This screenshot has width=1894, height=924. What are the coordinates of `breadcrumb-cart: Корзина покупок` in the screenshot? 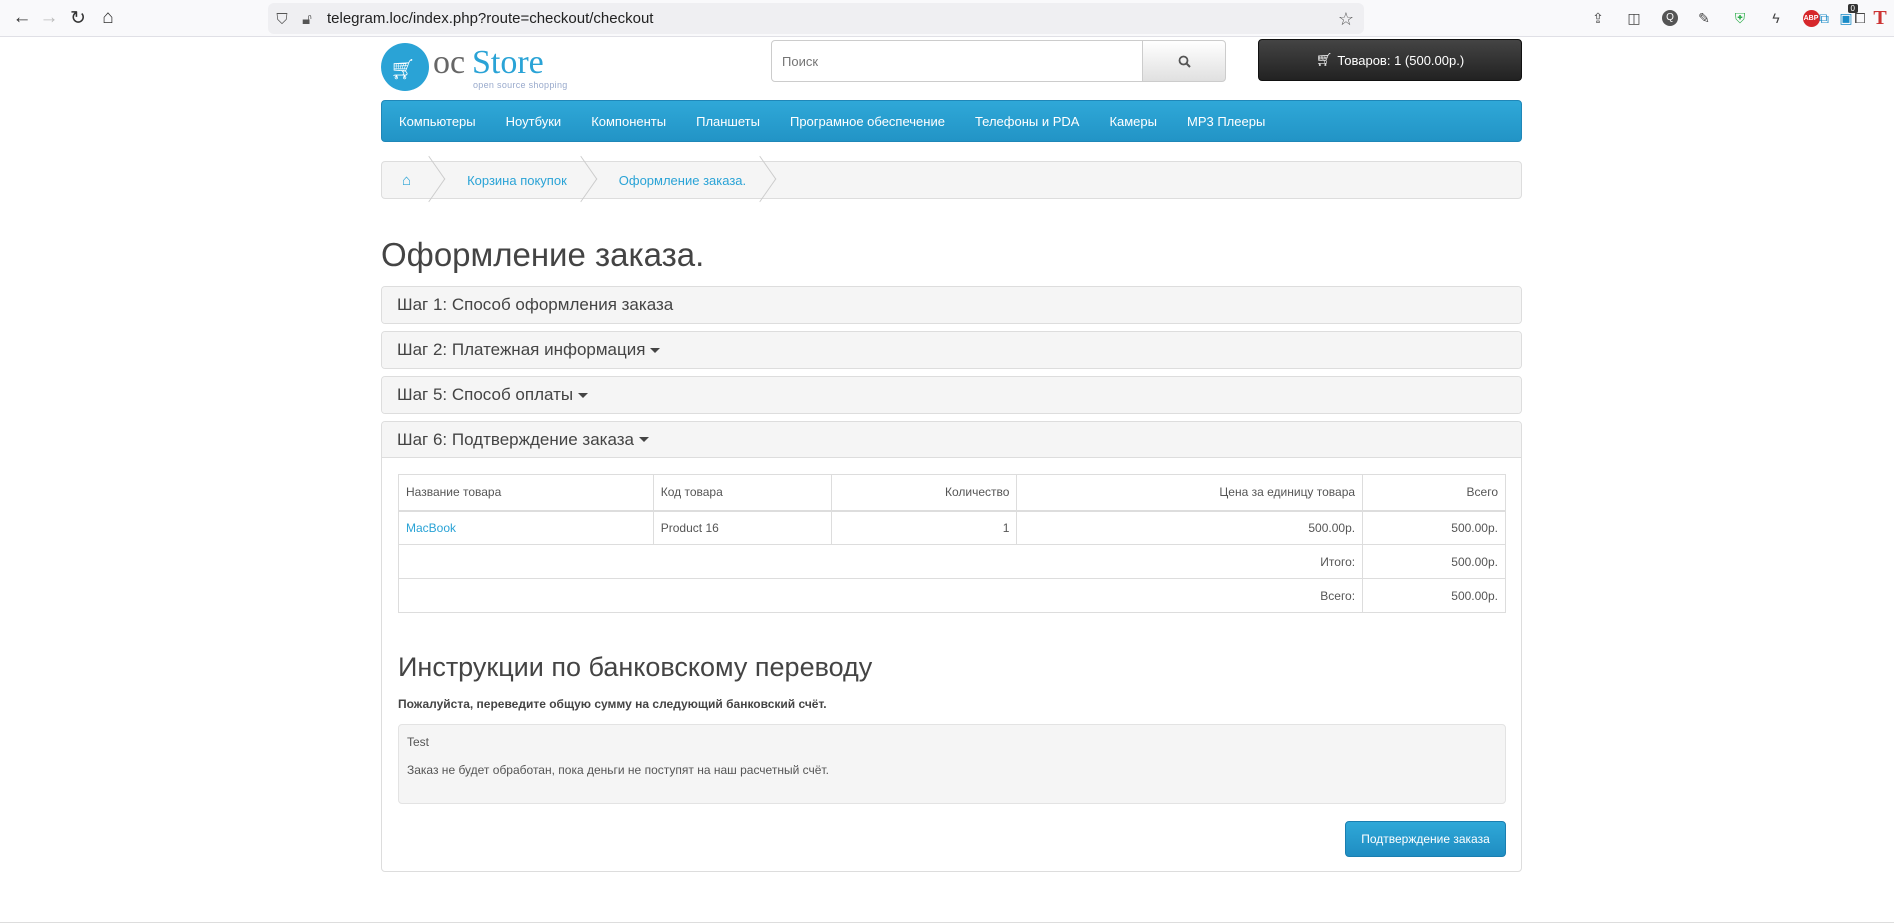 It's located at (513, 180).